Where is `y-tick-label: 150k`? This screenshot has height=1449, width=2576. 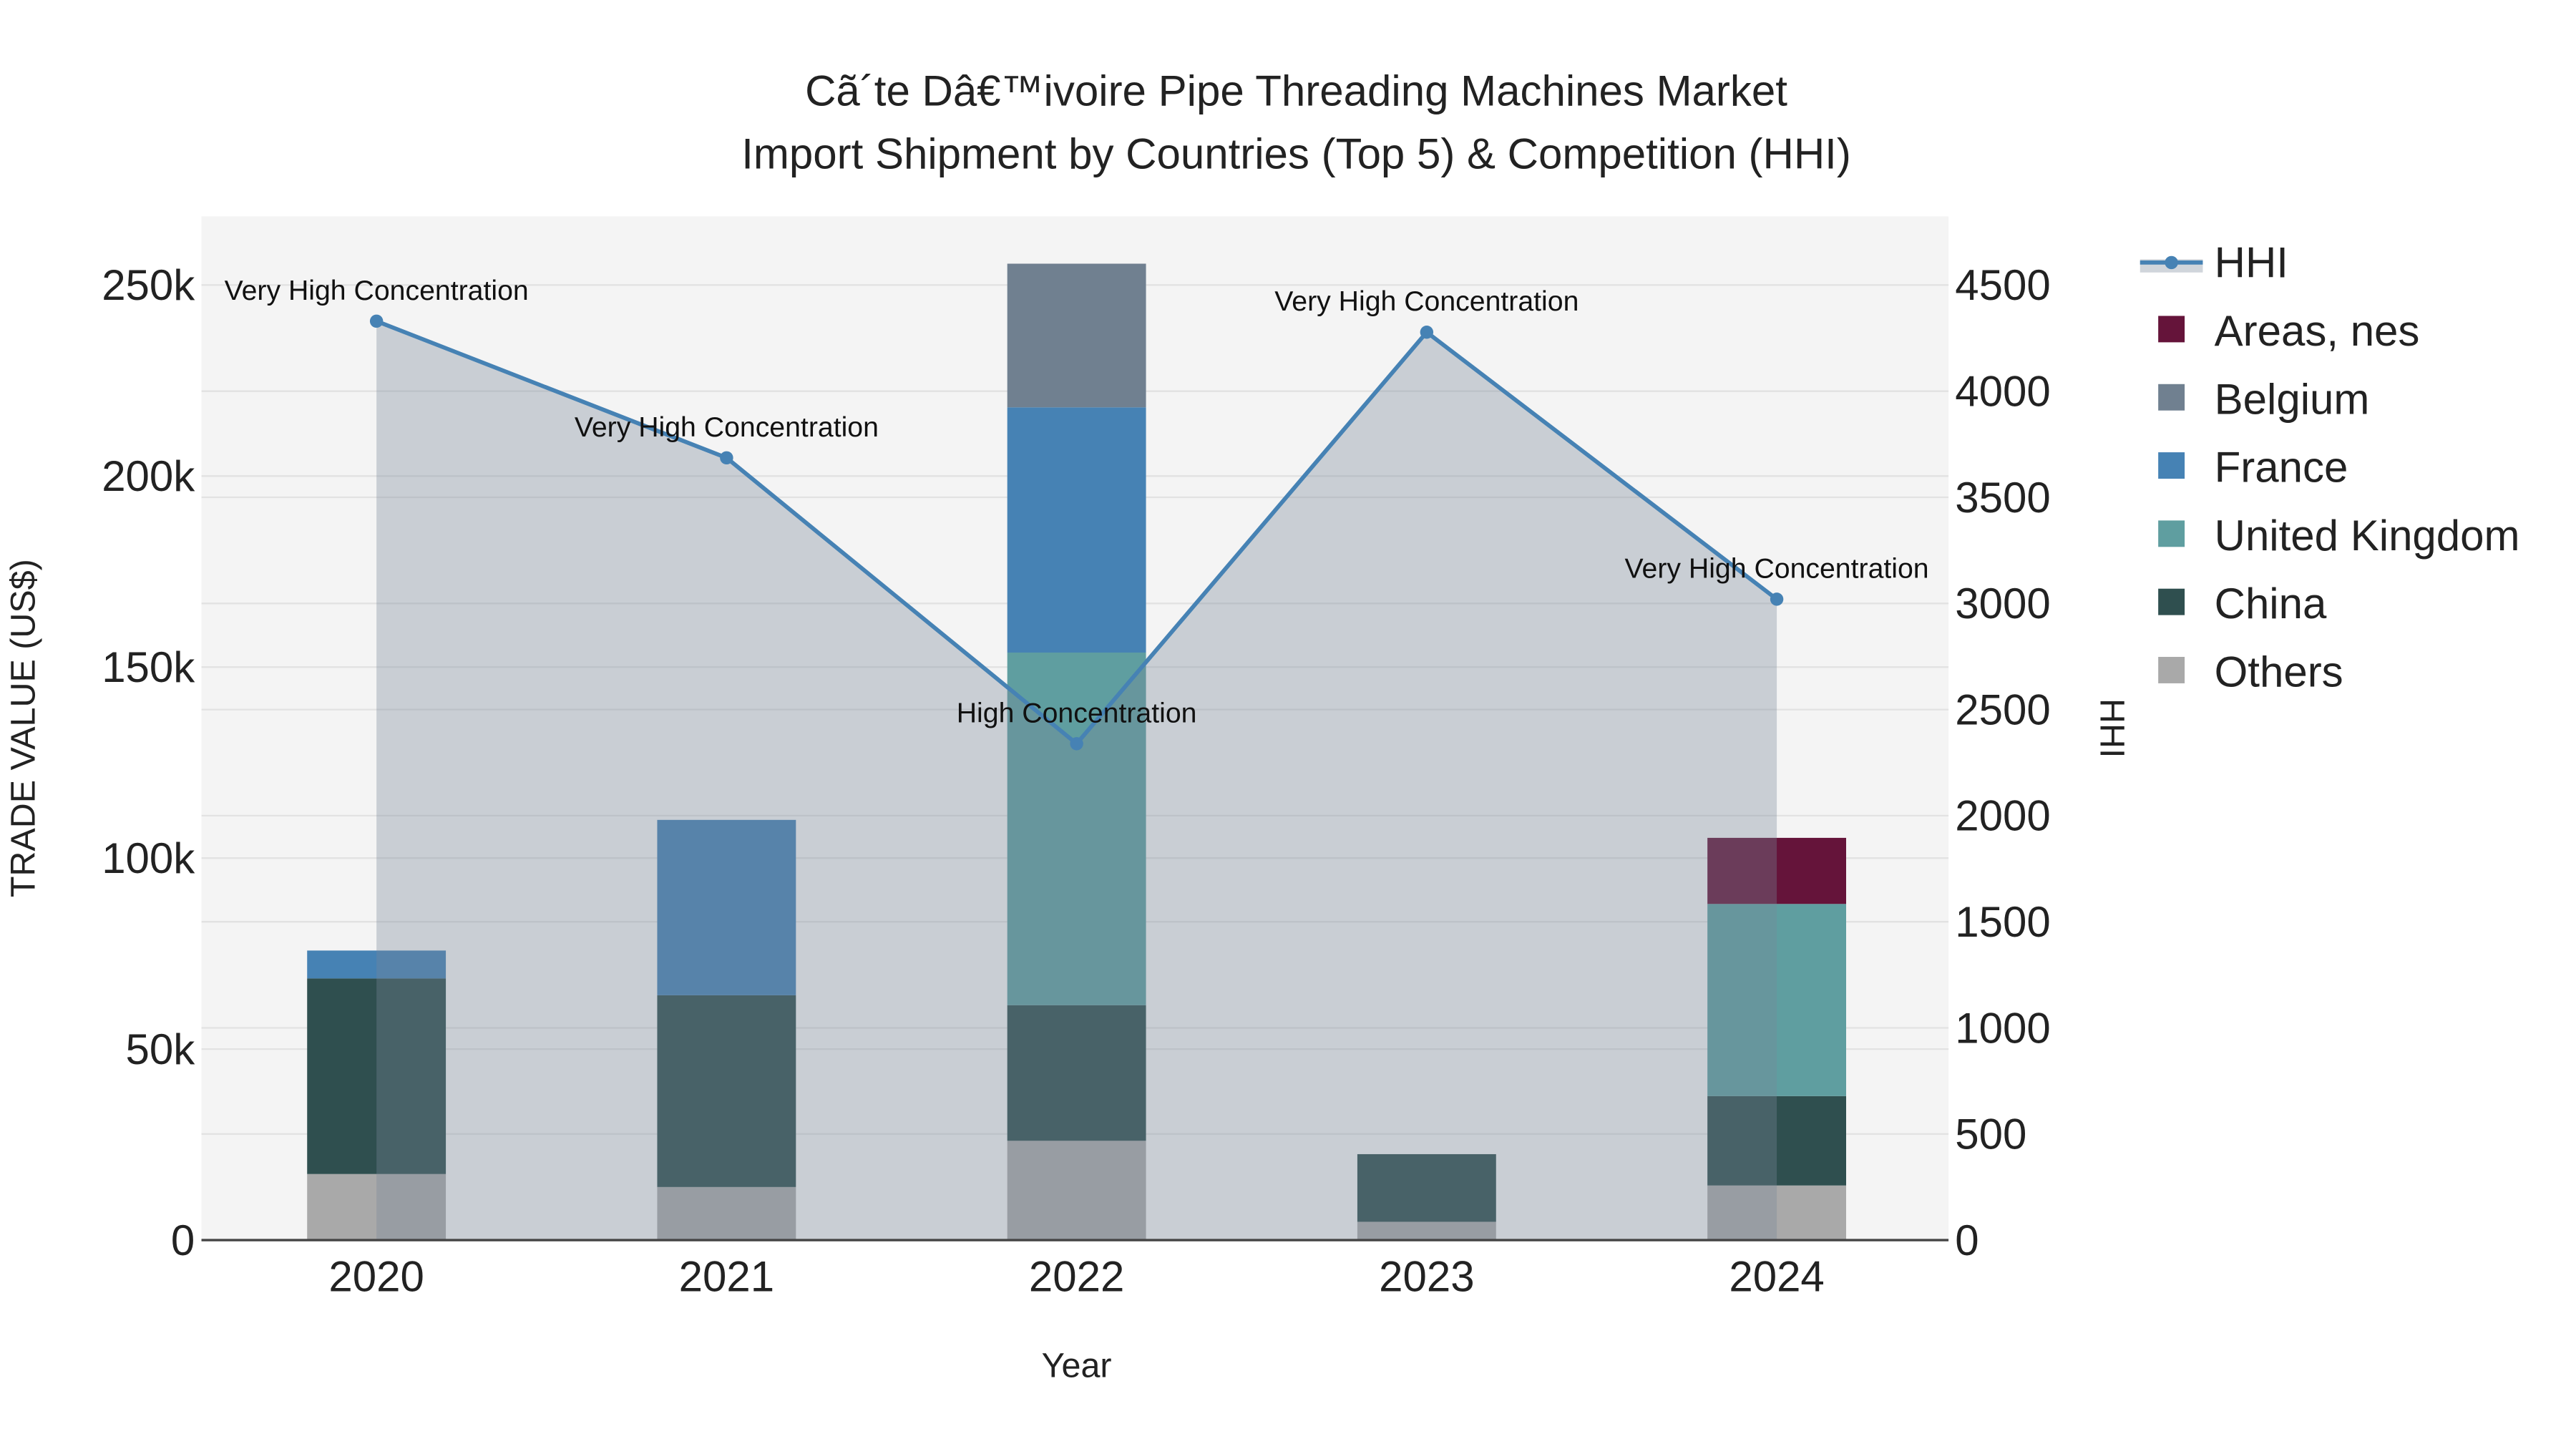 y-tick-label: 150k is located at coordinates (148, 667).